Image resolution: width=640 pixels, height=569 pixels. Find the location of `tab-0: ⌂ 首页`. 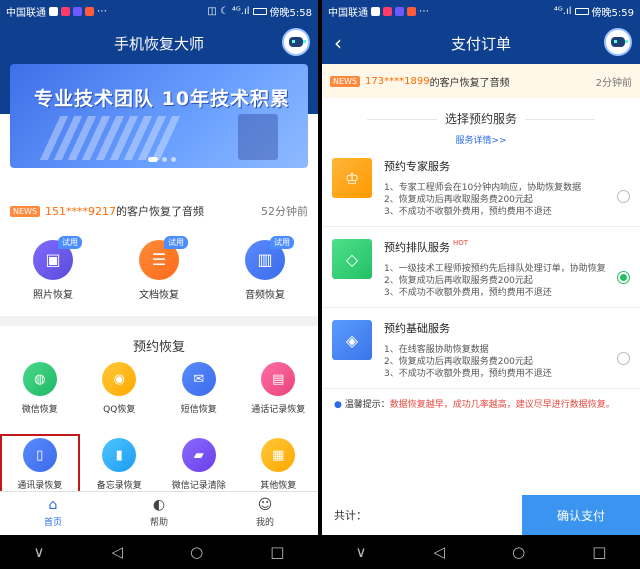

tab-0: ⌂ 首页 is located at coordinates (53, 513).